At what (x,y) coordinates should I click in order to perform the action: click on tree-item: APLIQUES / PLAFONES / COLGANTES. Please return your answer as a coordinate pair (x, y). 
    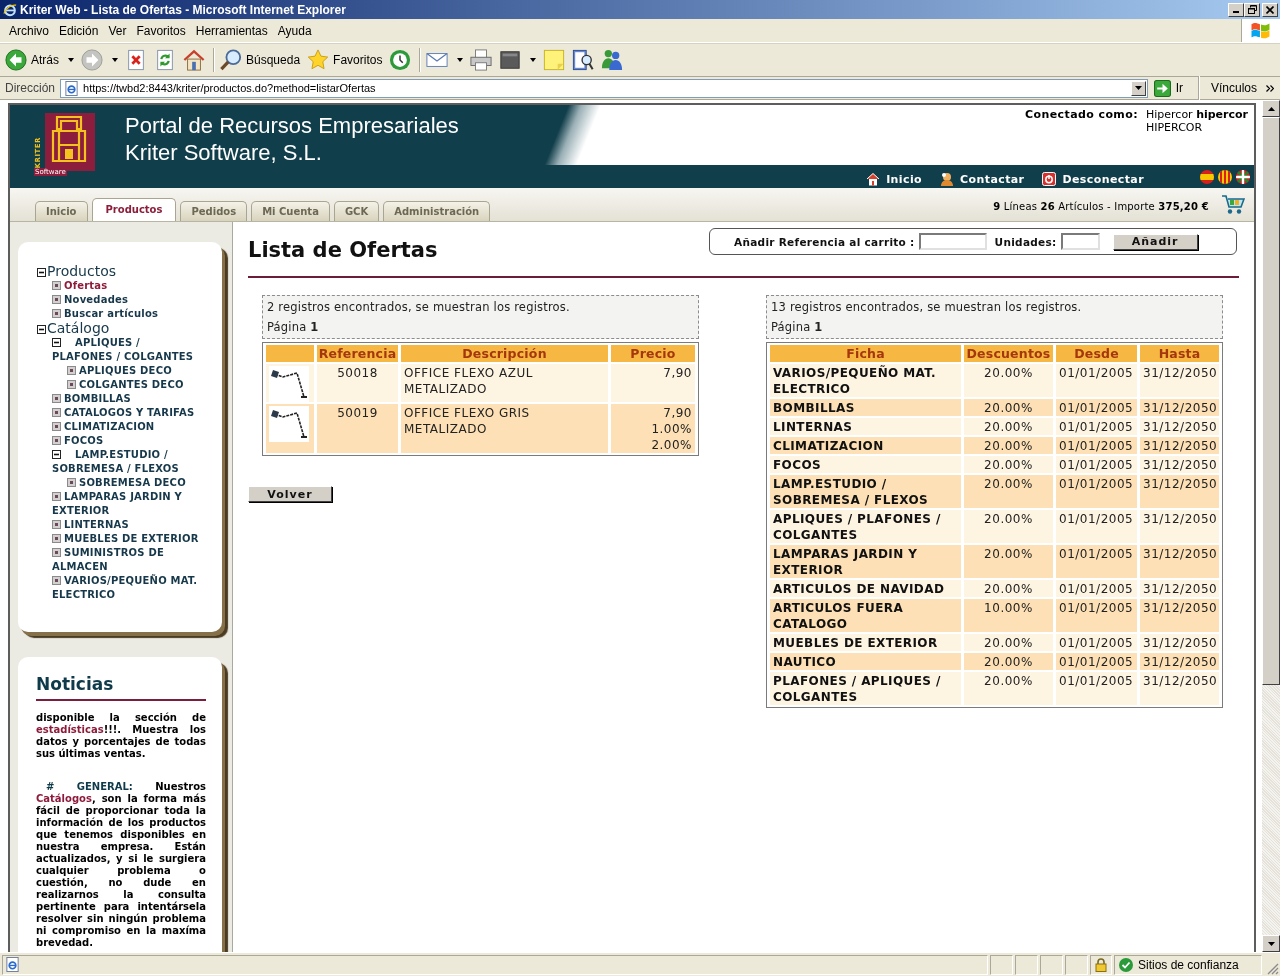
    Looking at the image, I should click on (120, 350).